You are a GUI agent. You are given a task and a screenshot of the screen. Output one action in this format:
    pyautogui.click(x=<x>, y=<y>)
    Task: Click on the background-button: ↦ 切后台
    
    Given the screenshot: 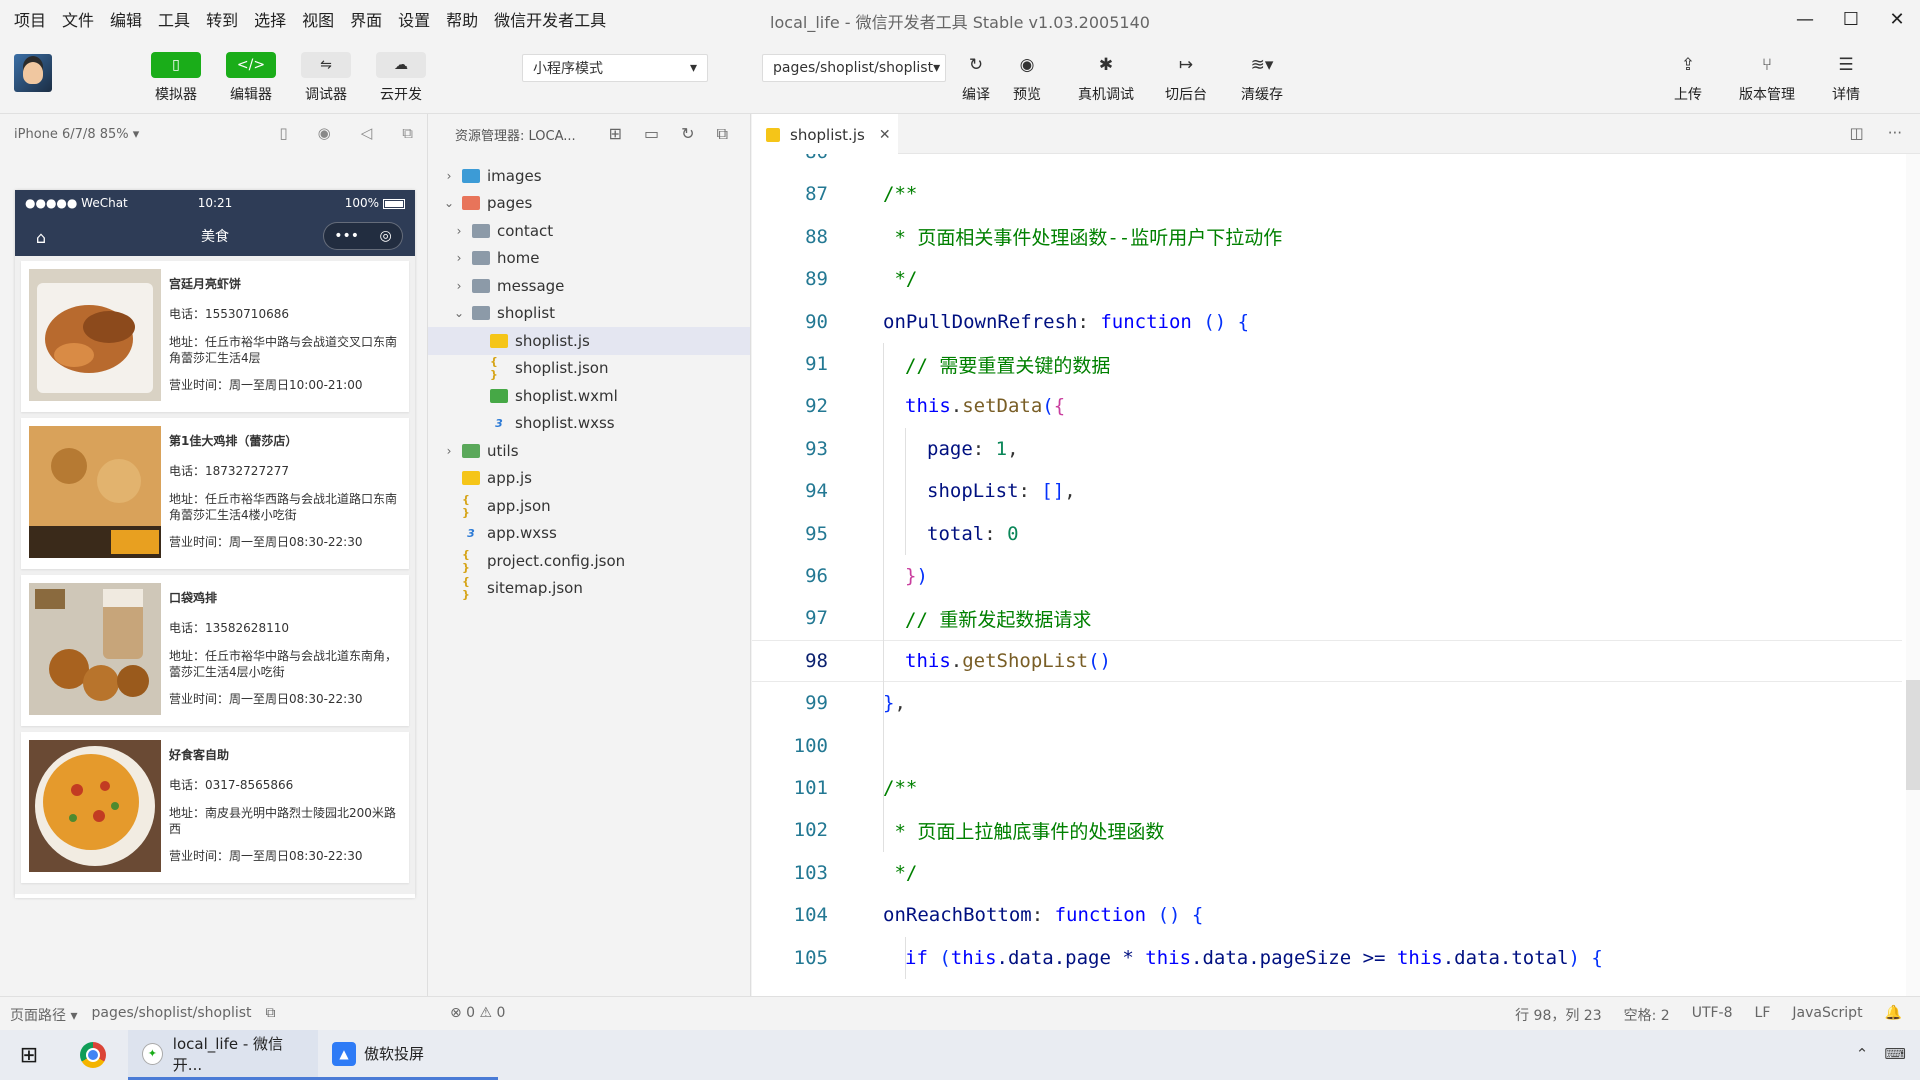 What is the action you would take?
    pyautogui.click(x=1186, y=78)
    